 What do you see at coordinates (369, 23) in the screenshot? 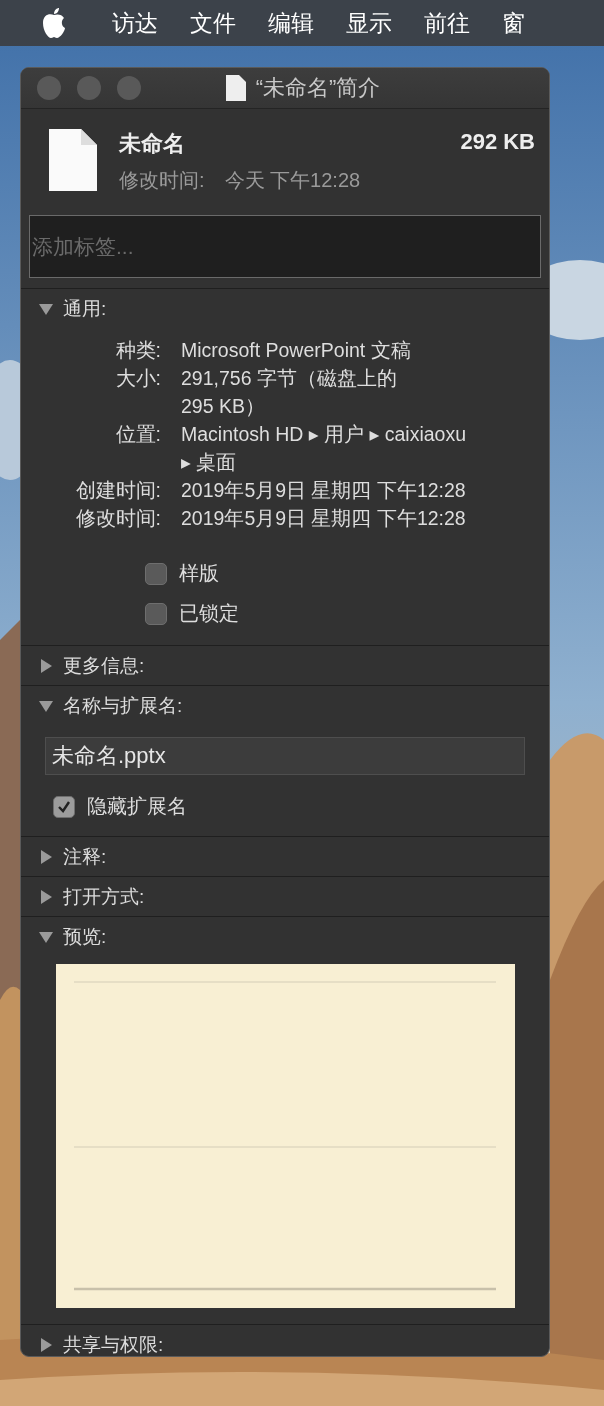
I see `menu-item: 显示` at bounding box center [369, 23].